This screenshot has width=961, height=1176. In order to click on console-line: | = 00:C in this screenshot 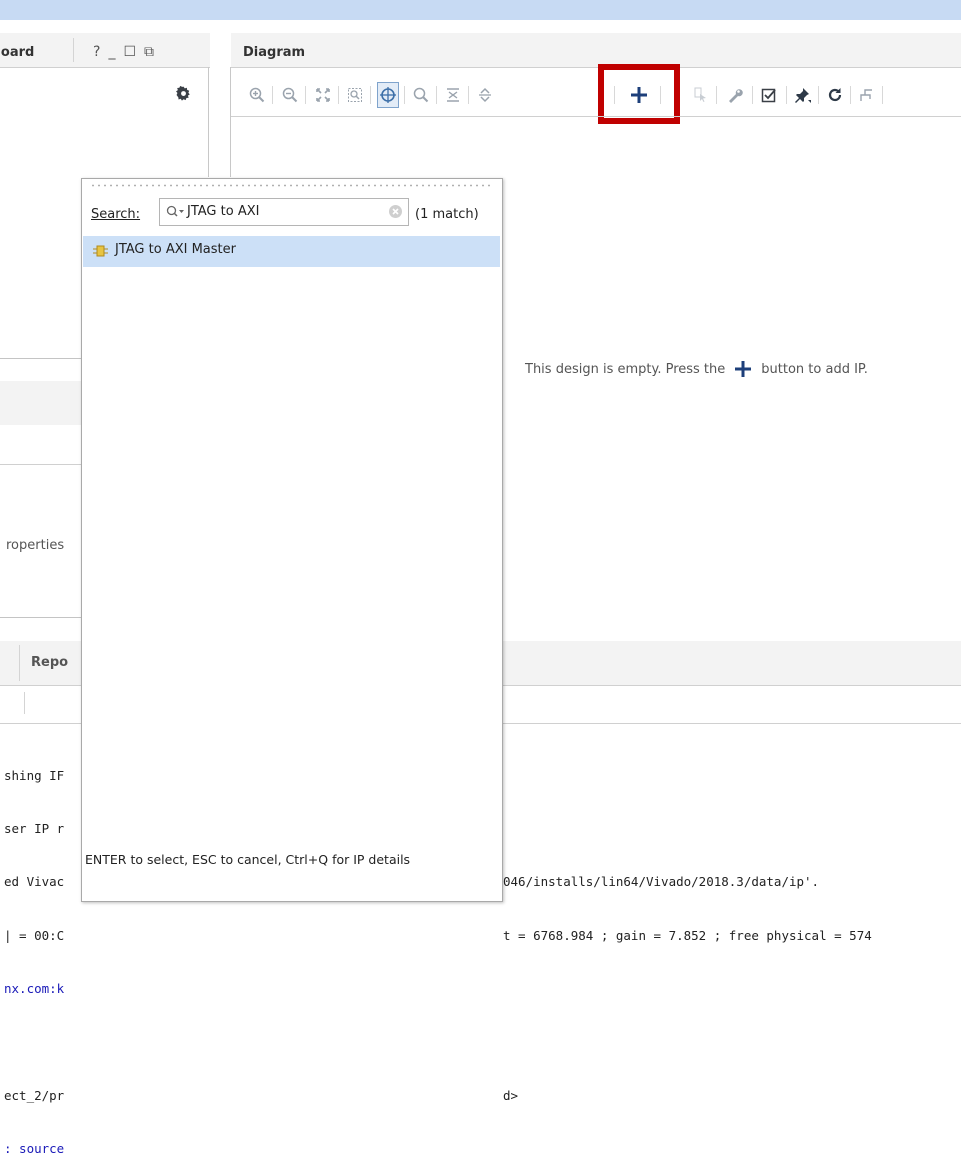, I will do `click(34, 935)`.